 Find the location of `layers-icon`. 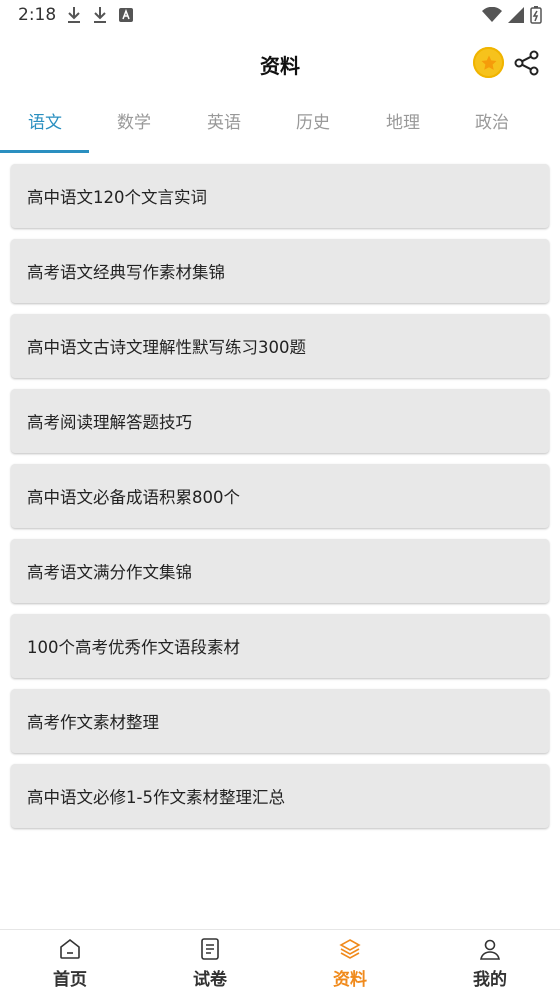

layers-icon is located at coordinates (350, 949).